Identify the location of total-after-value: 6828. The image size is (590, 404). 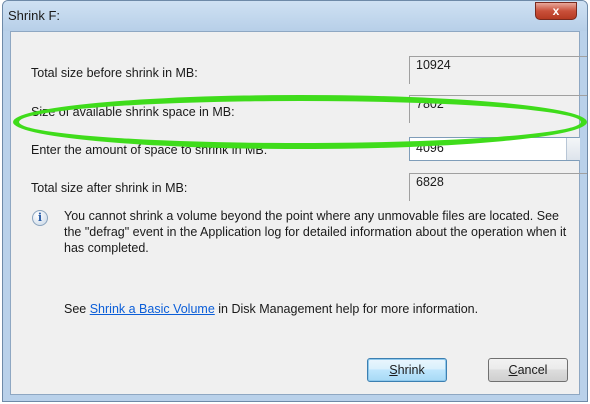
(498, 187).